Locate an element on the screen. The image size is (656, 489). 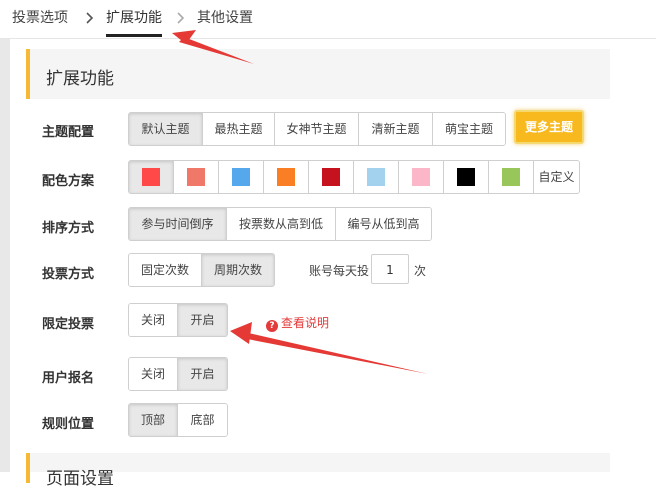
sort-by-number-button: 编号从低到高 is located at coordinates (383, 224).